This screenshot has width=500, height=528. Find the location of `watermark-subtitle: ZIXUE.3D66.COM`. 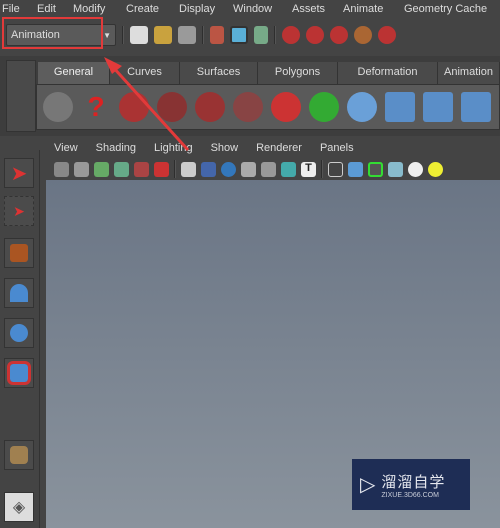

watermark-subtitle: ZIXUE.3D66.COM is located at coordinates (410, 495).